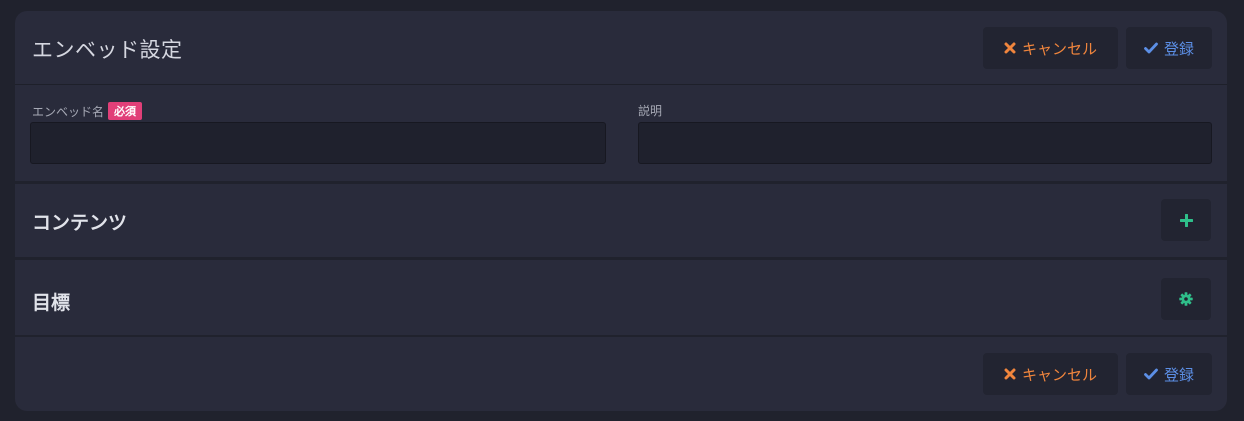 The image size is (1244, 421). Describe the element at coordinates (51, 303) in the screenshot. I see `goal-section-title: 目標` at that location.